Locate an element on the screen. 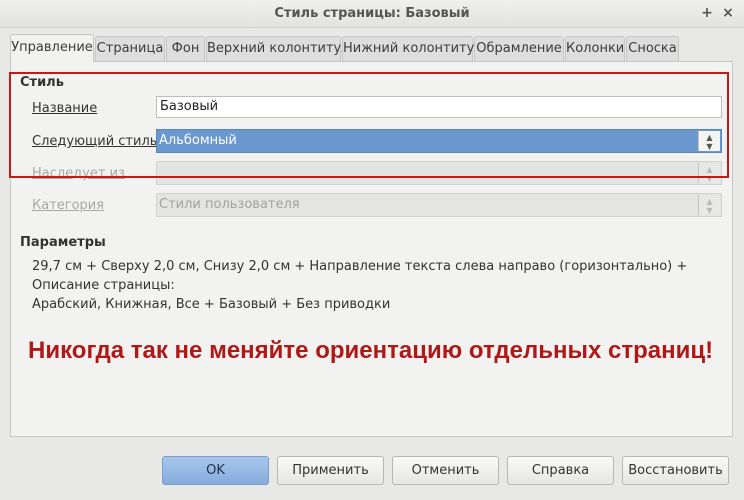  cancel-button: Отменить is located at coordinates (445, 470).